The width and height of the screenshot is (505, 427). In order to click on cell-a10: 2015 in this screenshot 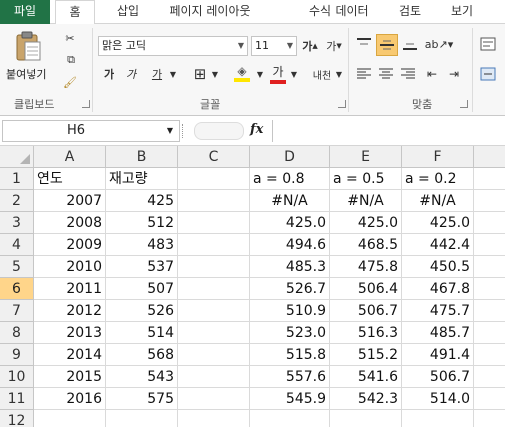, I will do `click(70, 377)`.